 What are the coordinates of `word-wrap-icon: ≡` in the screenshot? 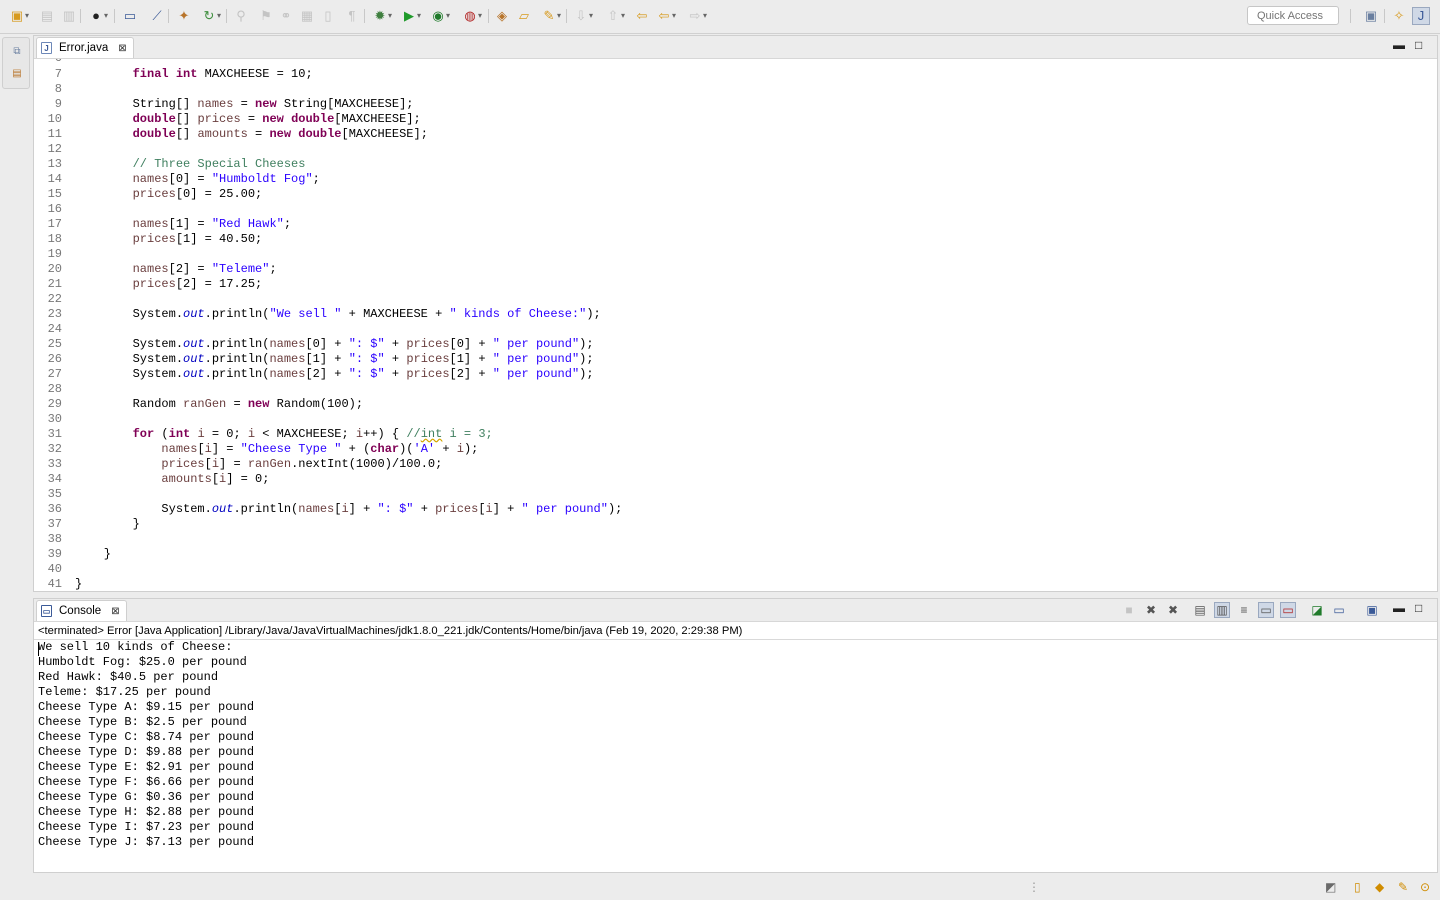 It's located at (1244, 610).